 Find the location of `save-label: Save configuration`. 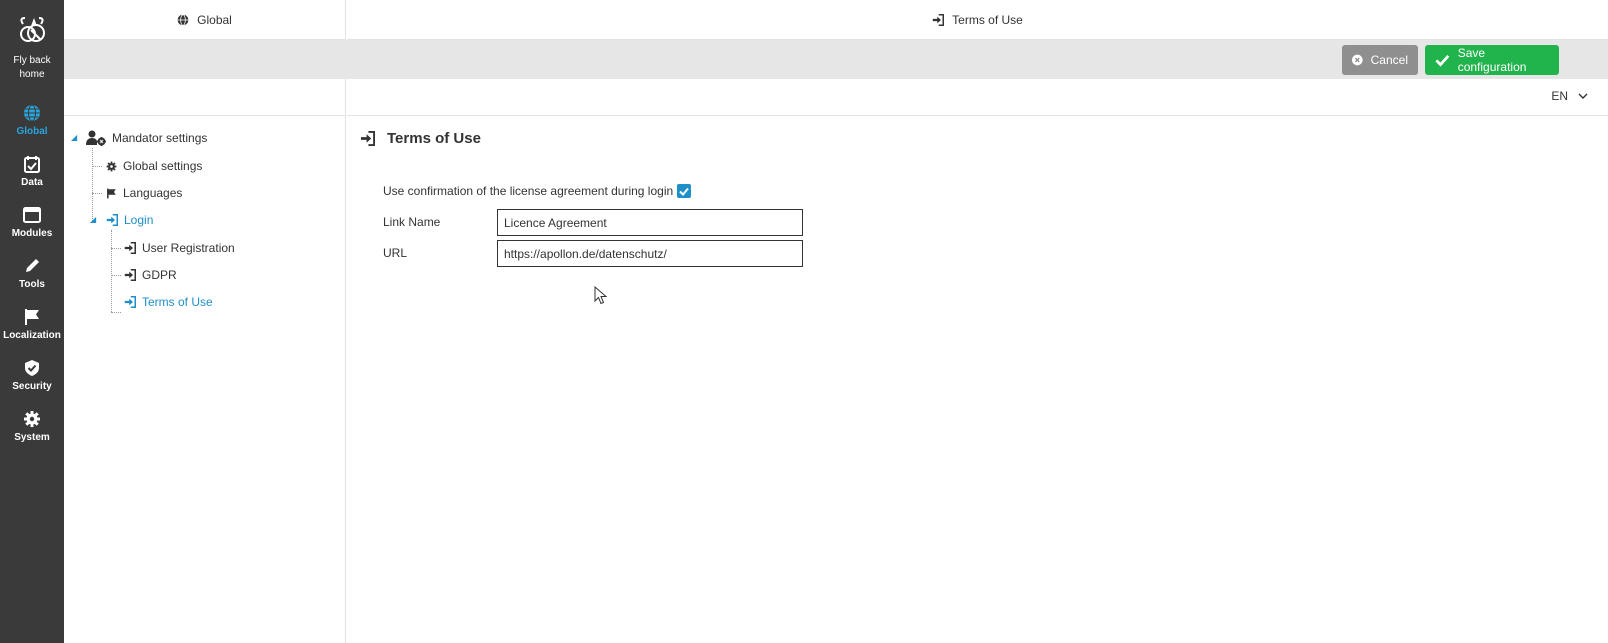

save-label: Save configuration is located at coordinates (1492, 60).